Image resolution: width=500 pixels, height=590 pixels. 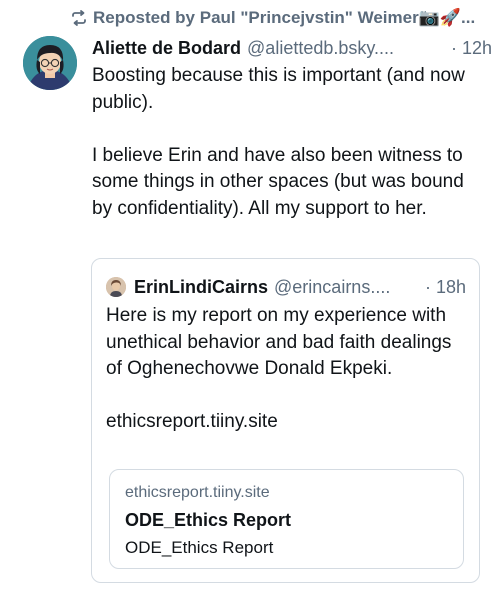 What do you see at coordinates (201, 287) in the screenshot?
I see `quoted-author-name: ErinLindiCairns` at bounding box center [201, 287].